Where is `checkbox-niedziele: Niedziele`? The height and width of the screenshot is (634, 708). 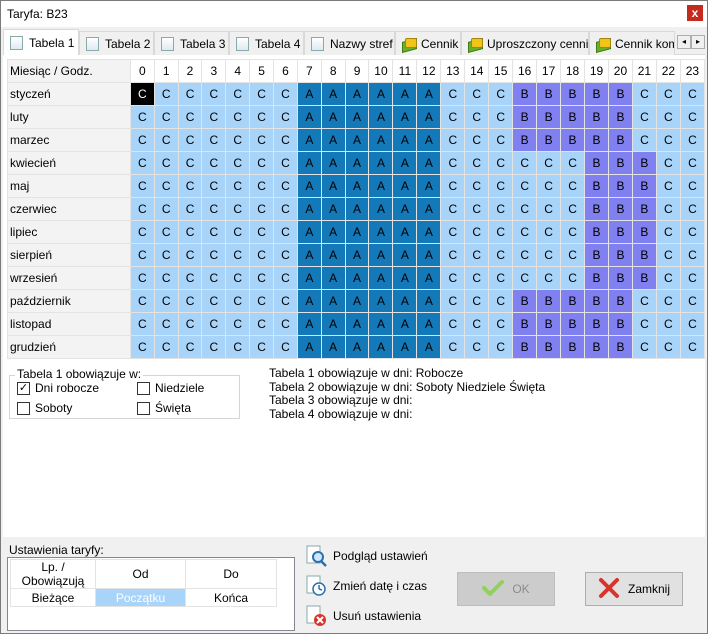 checkbox-niedziele: Niedziele is located at coordinates (170, 388).